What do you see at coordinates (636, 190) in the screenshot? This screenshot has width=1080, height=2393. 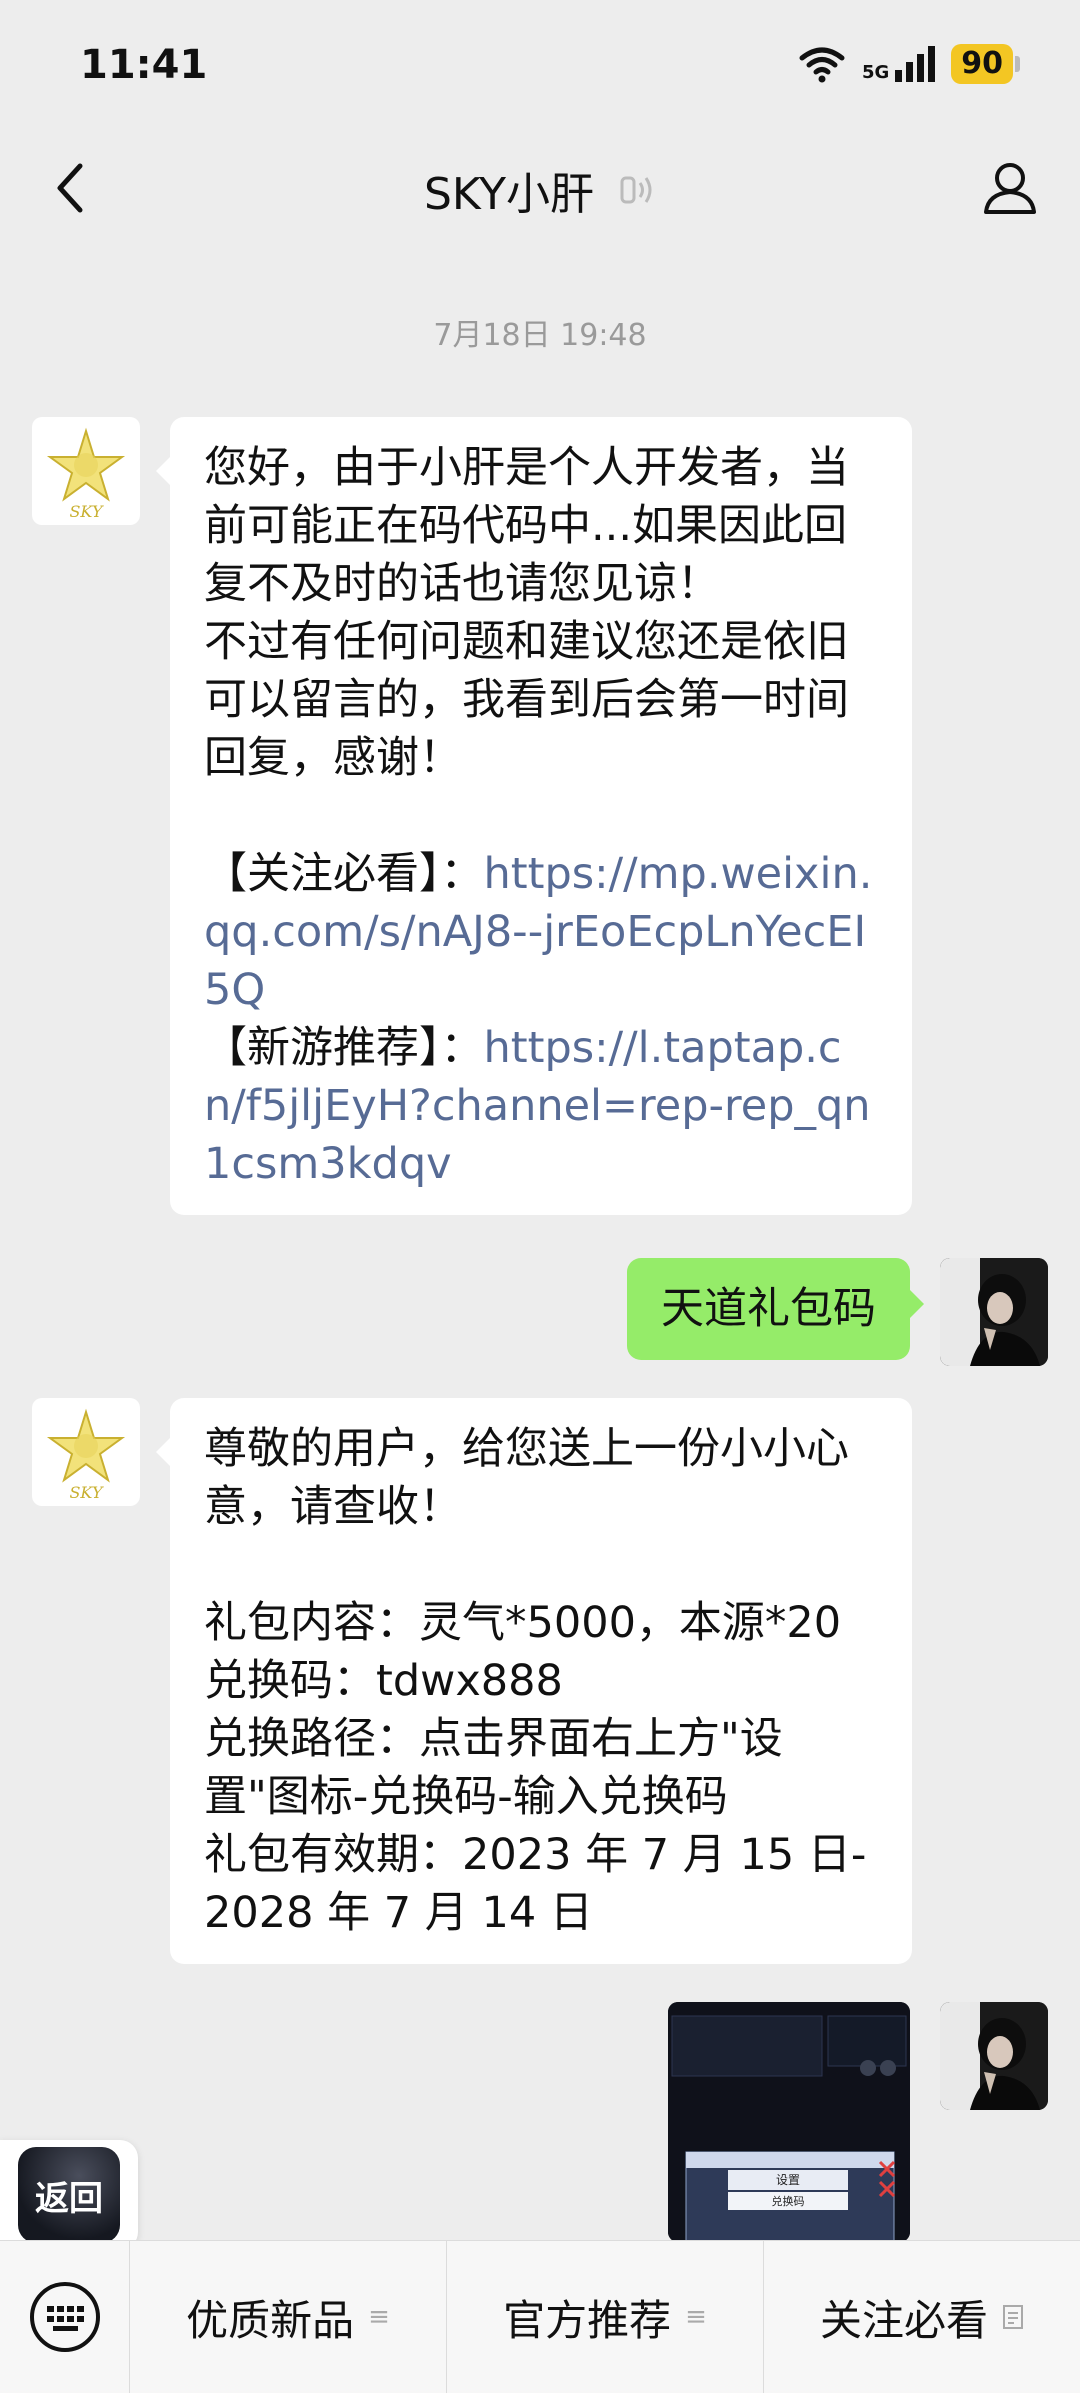 I see `voice-icon` at bounding box center [636, 190].